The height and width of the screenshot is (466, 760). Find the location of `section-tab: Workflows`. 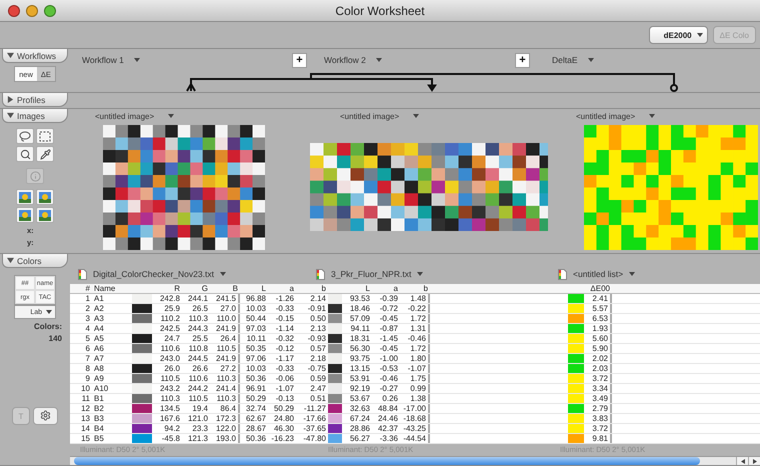

section-tab: Workflows is located at coordinates (35, 56).